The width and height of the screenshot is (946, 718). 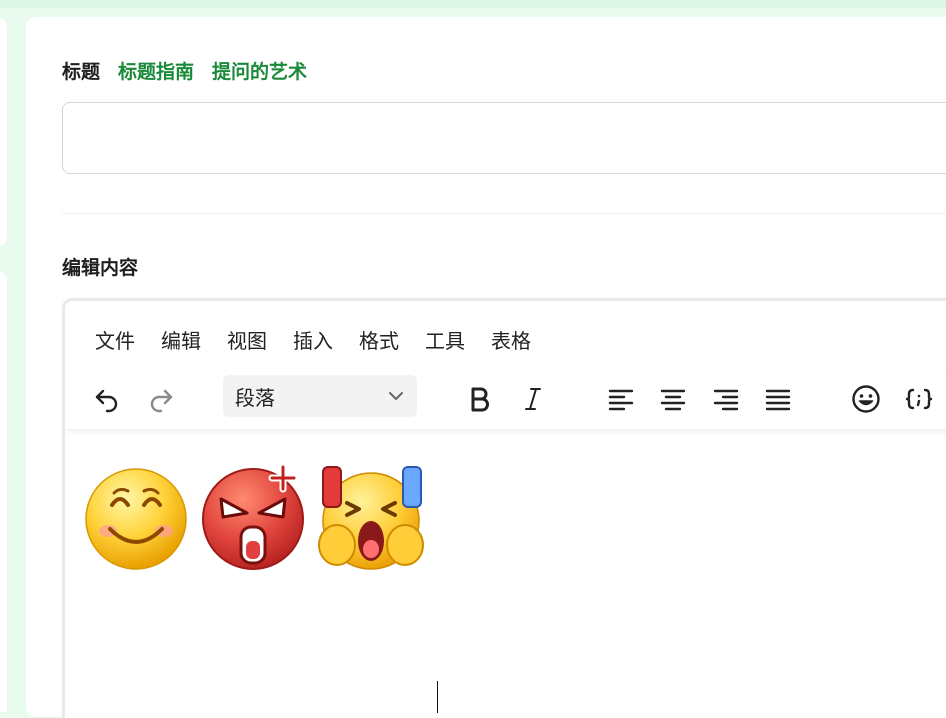 I want to click on angry-emoji, so click(x=253, y=516).